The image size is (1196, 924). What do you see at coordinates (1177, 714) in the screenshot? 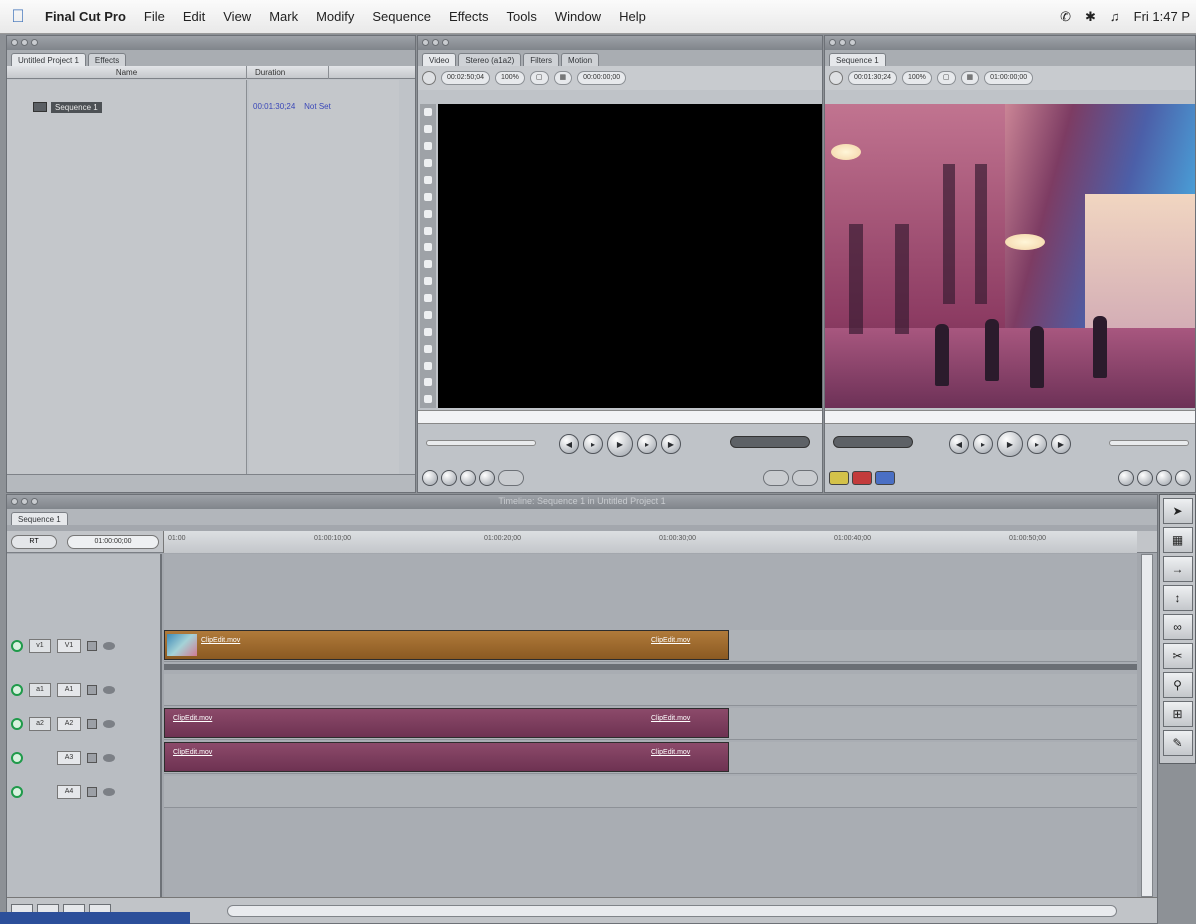
I see `crop-tool-icon: ⊞` at bounding box center [1177, 714].